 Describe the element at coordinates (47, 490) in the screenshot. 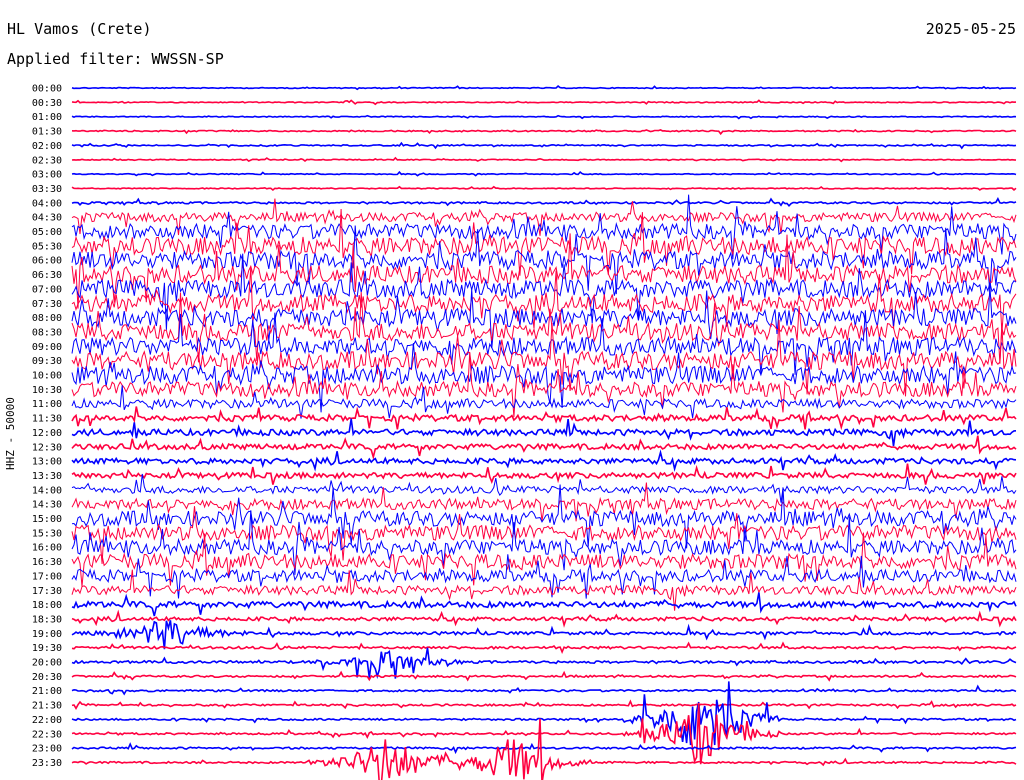

I see `time-label: 14:00` at that location.